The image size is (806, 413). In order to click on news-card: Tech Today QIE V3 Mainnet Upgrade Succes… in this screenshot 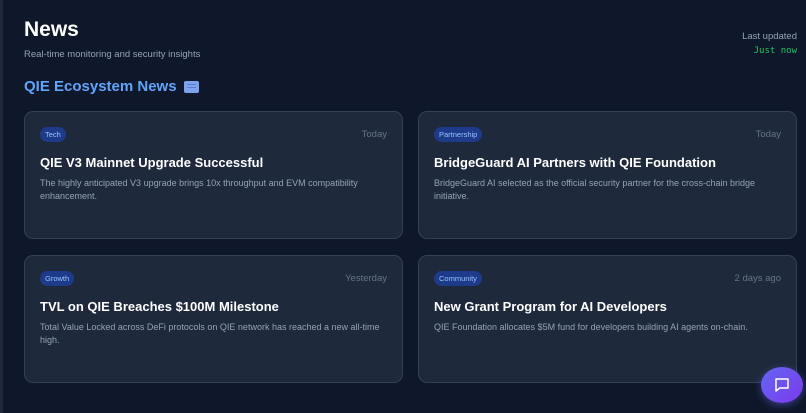, I will do `click(213, 175)`.